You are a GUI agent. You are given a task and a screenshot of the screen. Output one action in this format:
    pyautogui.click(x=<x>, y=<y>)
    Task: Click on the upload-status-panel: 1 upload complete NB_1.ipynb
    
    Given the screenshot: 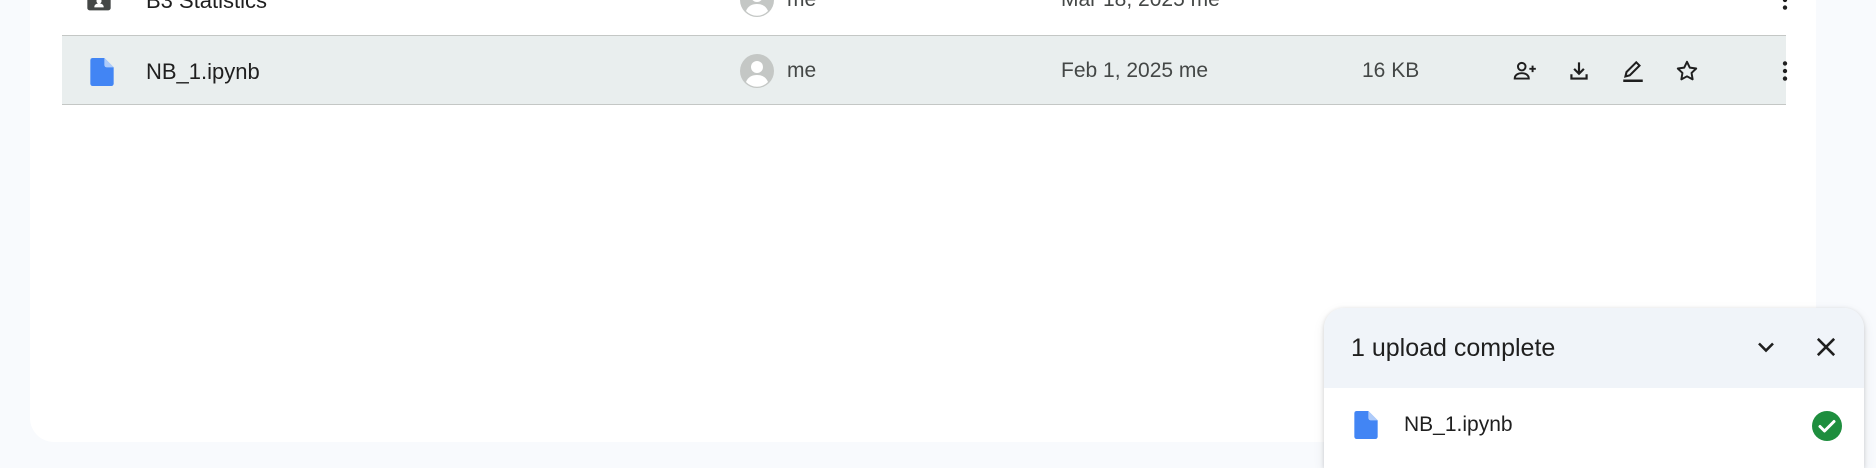 What is the action you would take?
    pyautogui.click(x=1594, y=388)
    